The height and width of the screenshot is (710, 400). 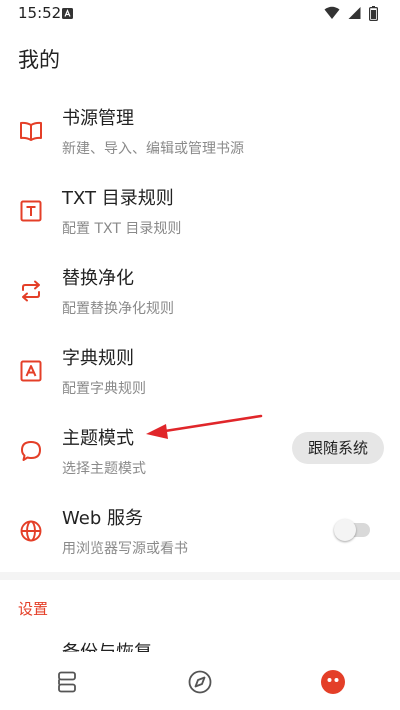 What do you see at coordinates (67, 682) in the screenshot?
I see `bookshelf-icon` at bounding box center [67, 682].